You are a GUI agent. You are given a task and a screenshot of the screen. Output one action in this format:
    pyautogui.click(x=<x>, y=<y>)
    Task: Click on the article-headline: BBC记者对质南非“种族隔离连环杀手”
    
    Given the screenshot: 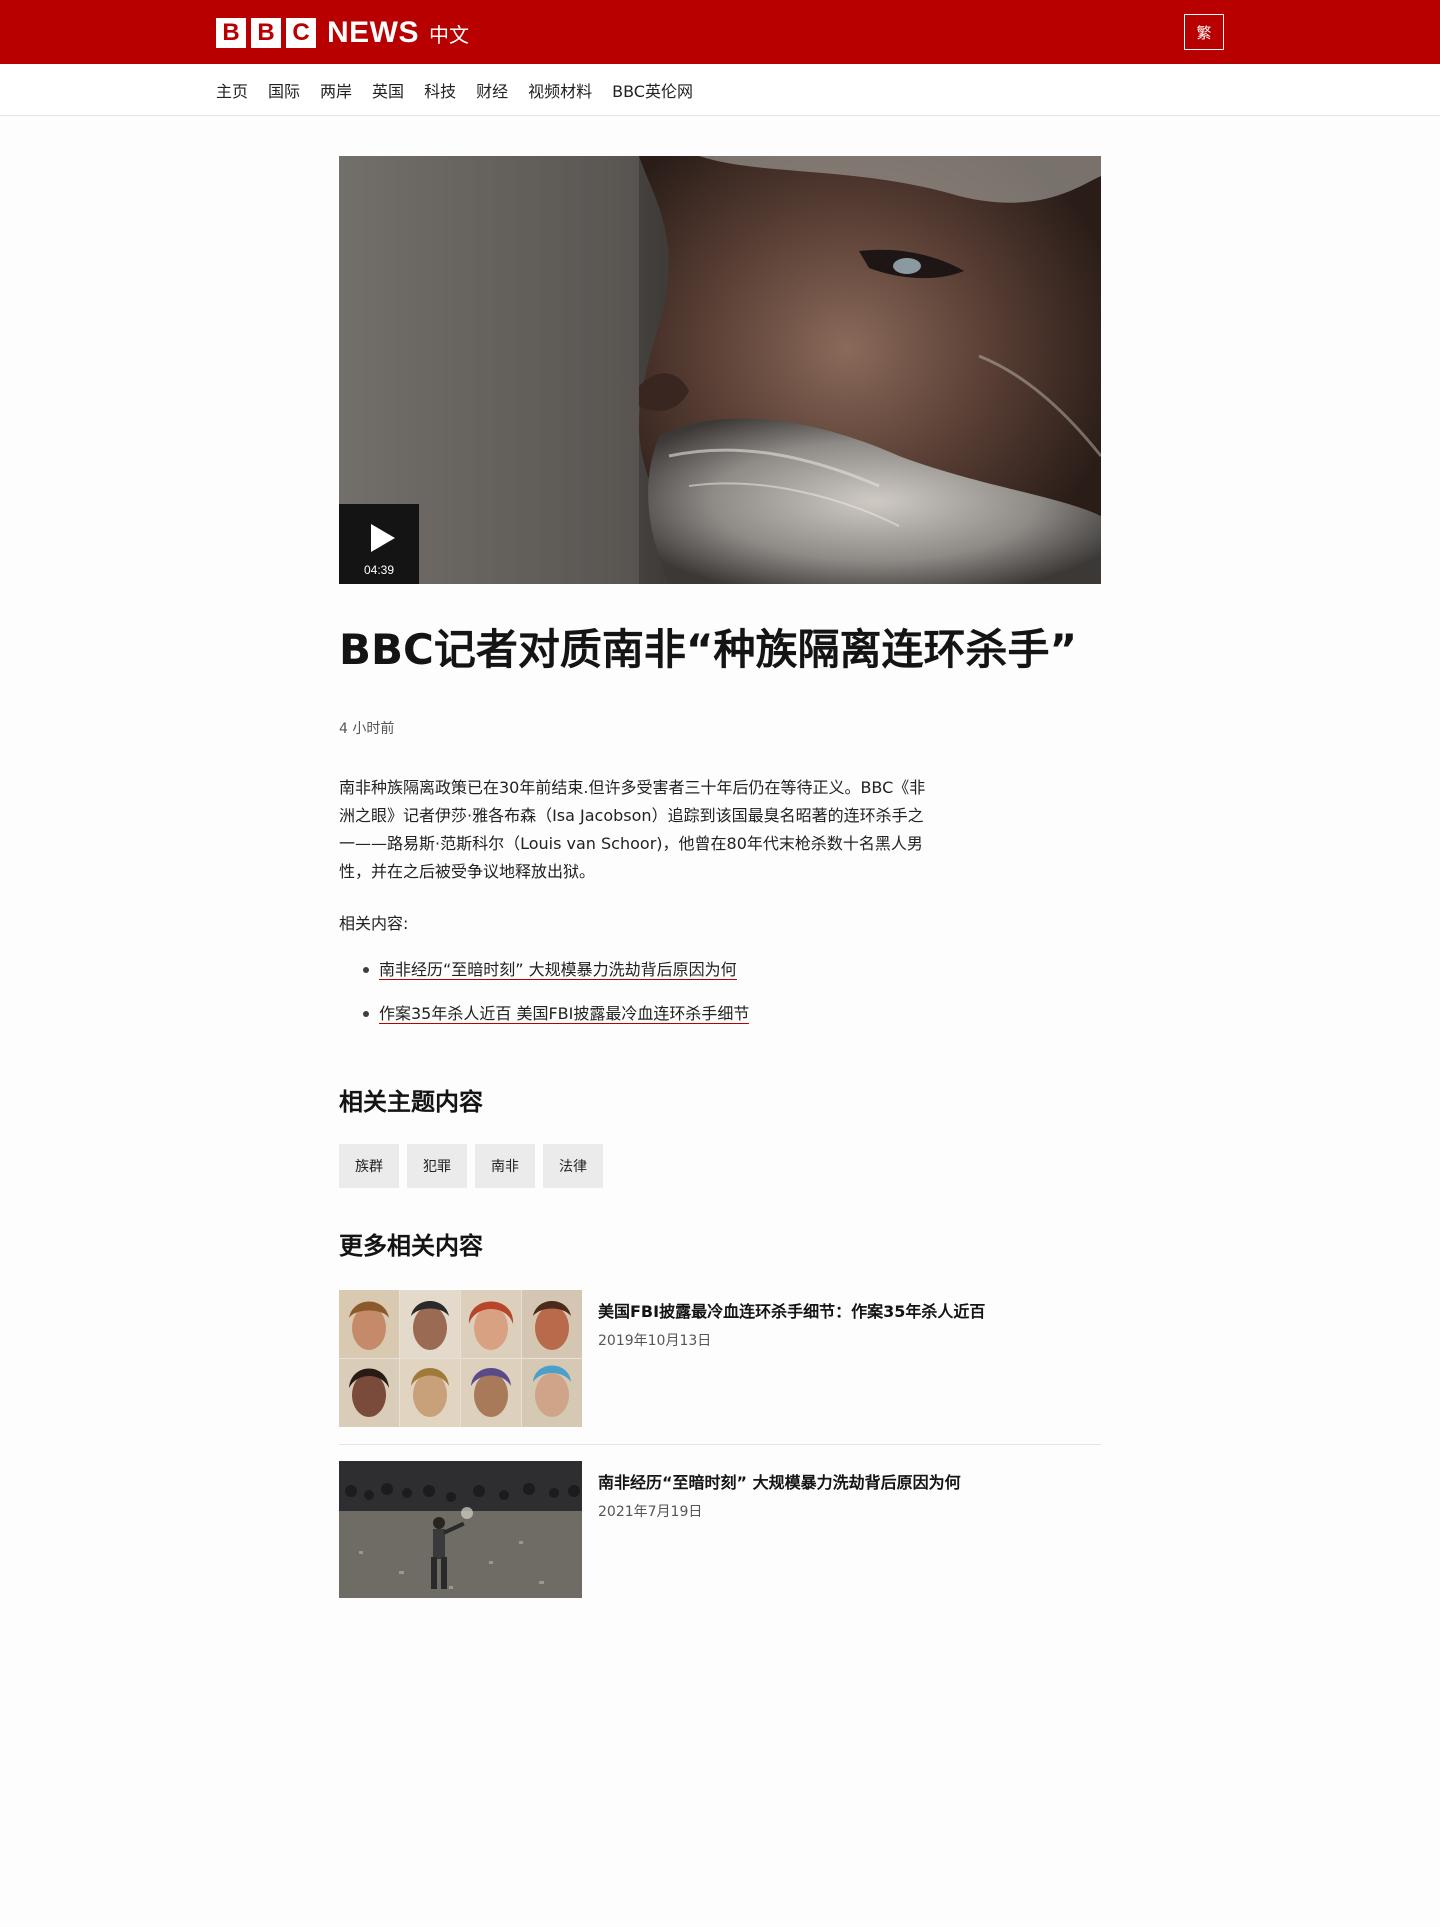 What is the action you would take?
    pyautogui.click(x=708, y=649)
    